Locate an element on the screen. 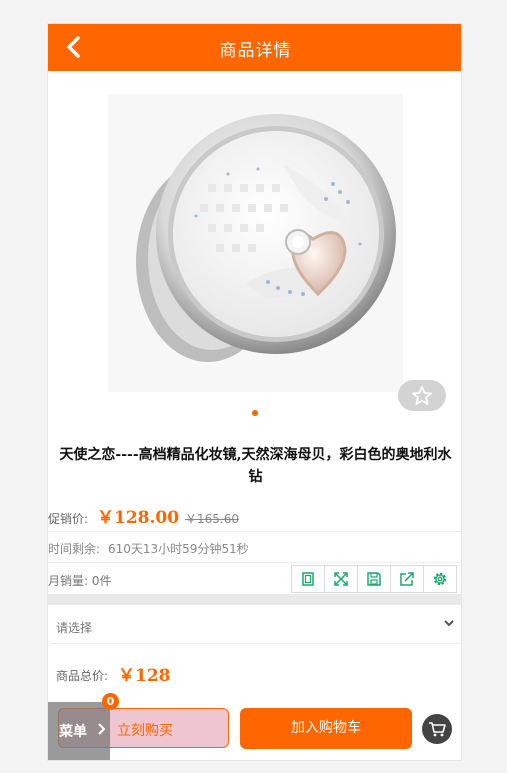 The image size is (507, 773). product-title: 天使之恋----高档精品化妆镜,天然深海母贝，彩白色的奥地利水钻 is located at coordinates (255, 466).